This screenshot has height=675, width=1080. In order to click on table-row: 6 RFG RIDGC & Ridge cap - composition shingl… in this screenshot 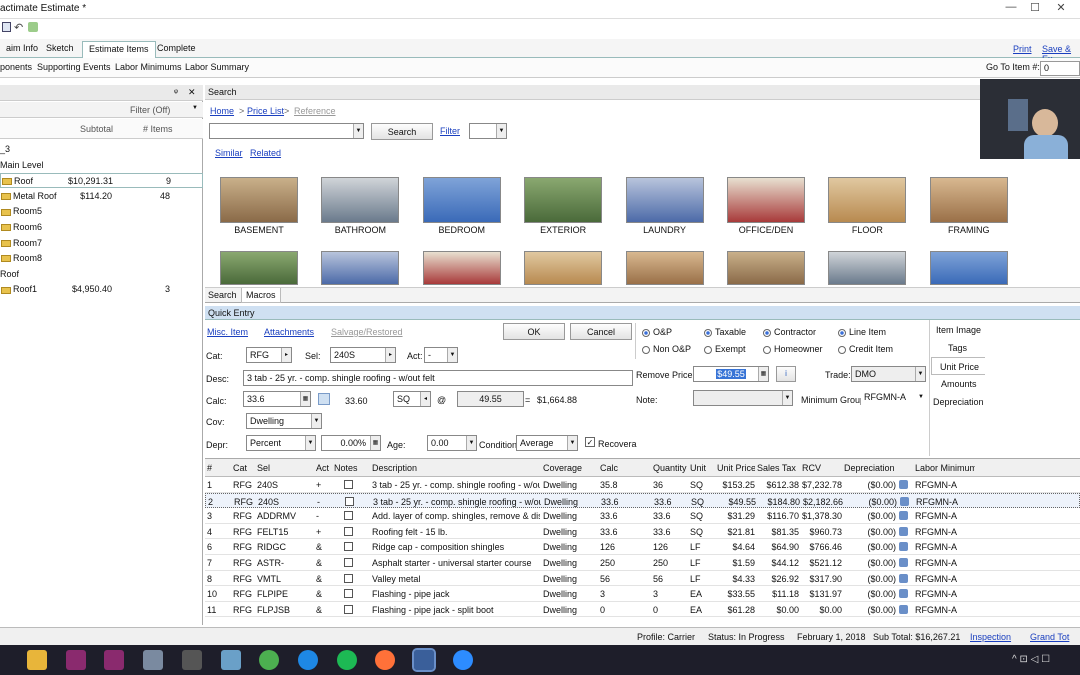, I will do `click(642, 547)`.